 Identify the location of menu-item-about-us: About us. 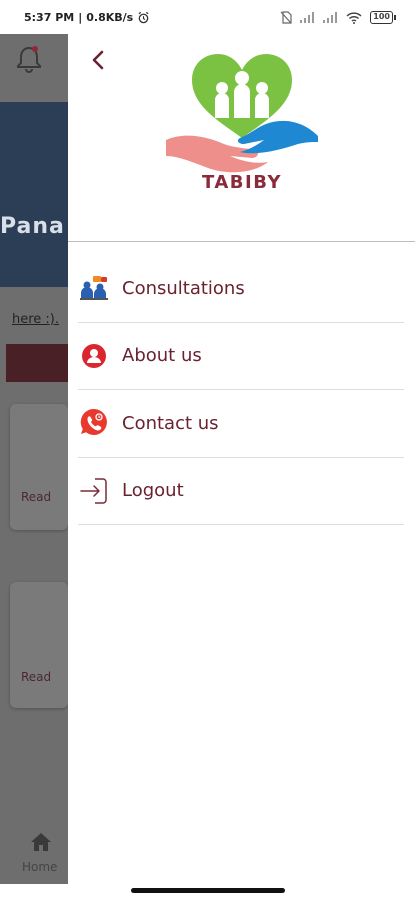
(241, 356).